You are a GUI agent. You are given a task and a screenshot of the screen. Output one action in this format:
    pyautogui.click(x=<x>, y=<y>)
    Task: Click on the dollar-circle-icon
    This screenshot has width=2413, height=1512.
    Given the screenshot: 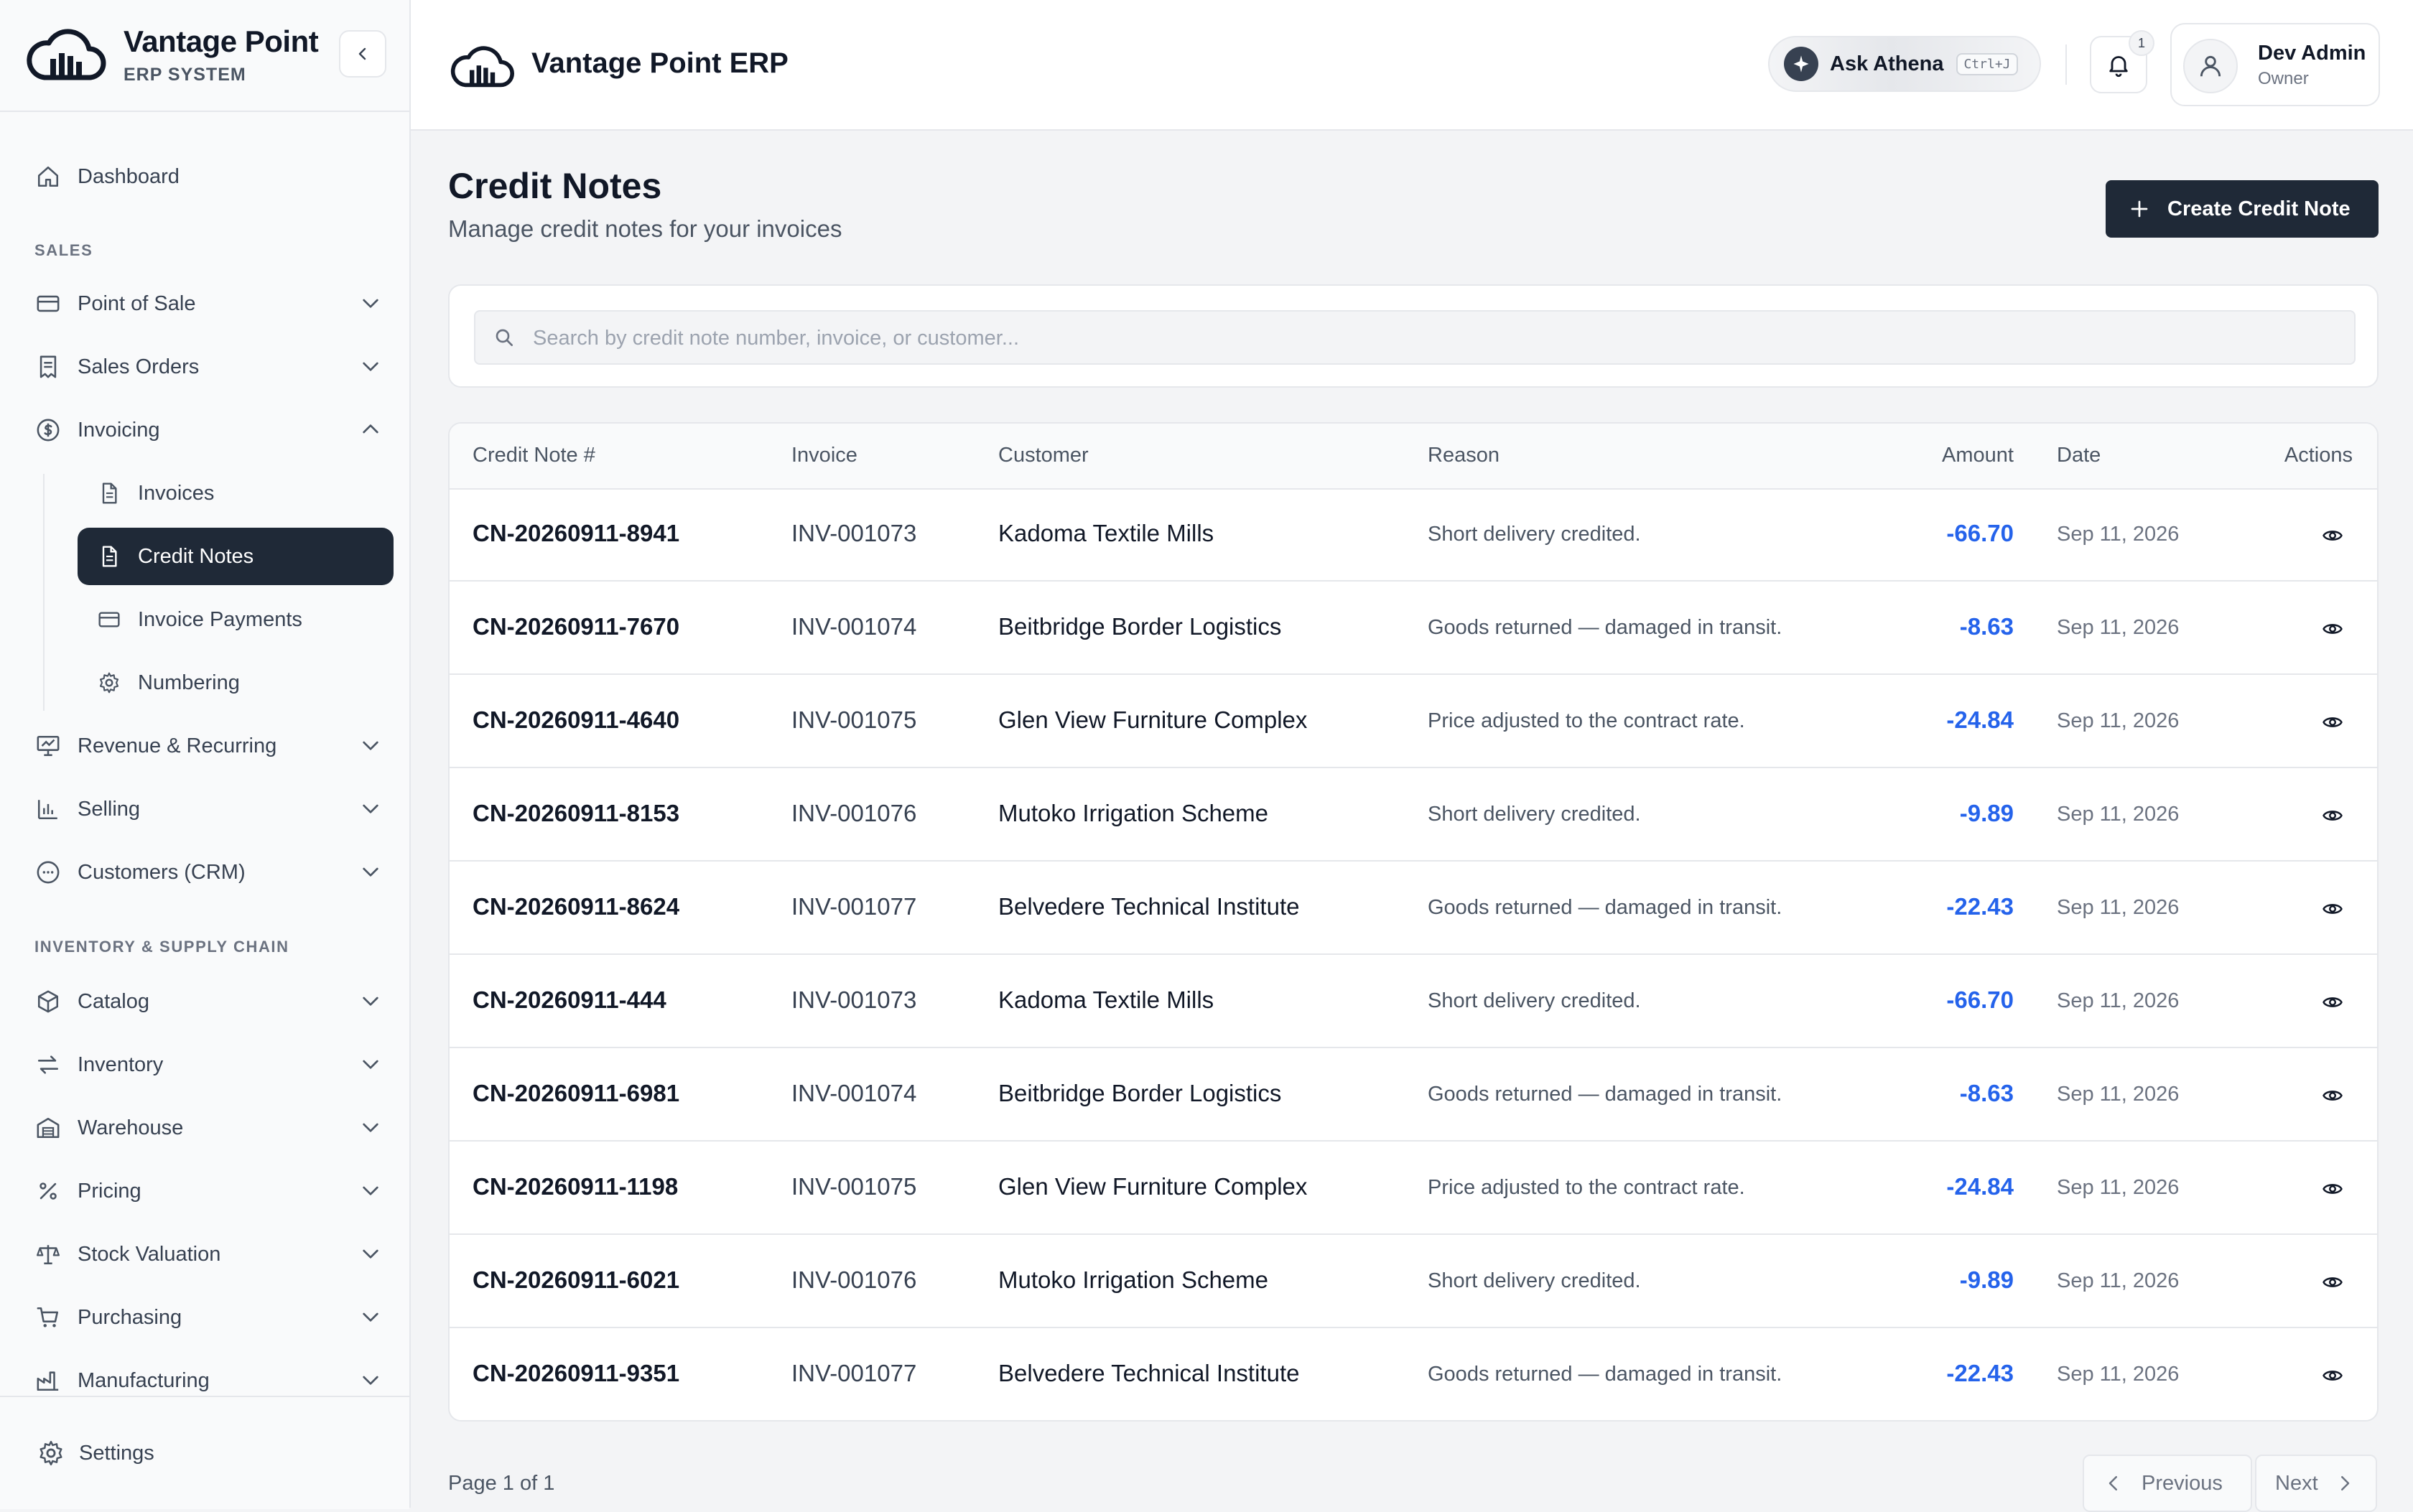 What is the action you would take?
    pyautogui.click(x=48, y=430)
    